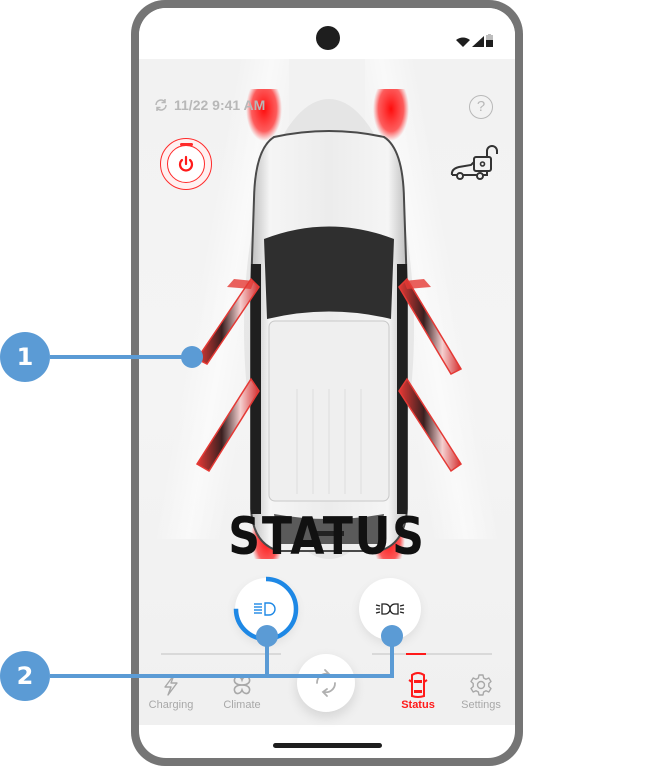 The height and width of the screenshot is (766, 655). I want to click on fan-icon, so click(242, 685).